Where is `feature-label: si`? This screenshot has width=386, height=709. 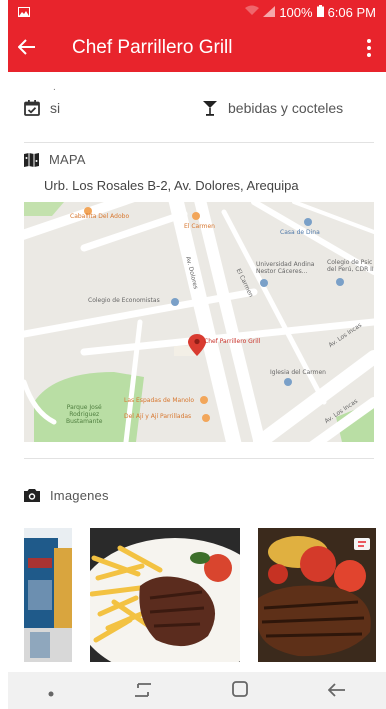 feature-label: si is located at coordinates (55, 108).